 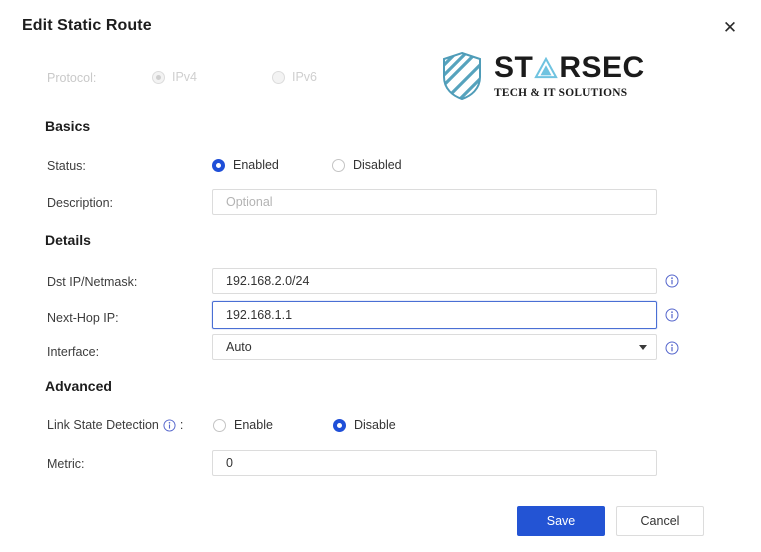 I want to click on radio-icon-ipv6, so click(x=278, y=77).